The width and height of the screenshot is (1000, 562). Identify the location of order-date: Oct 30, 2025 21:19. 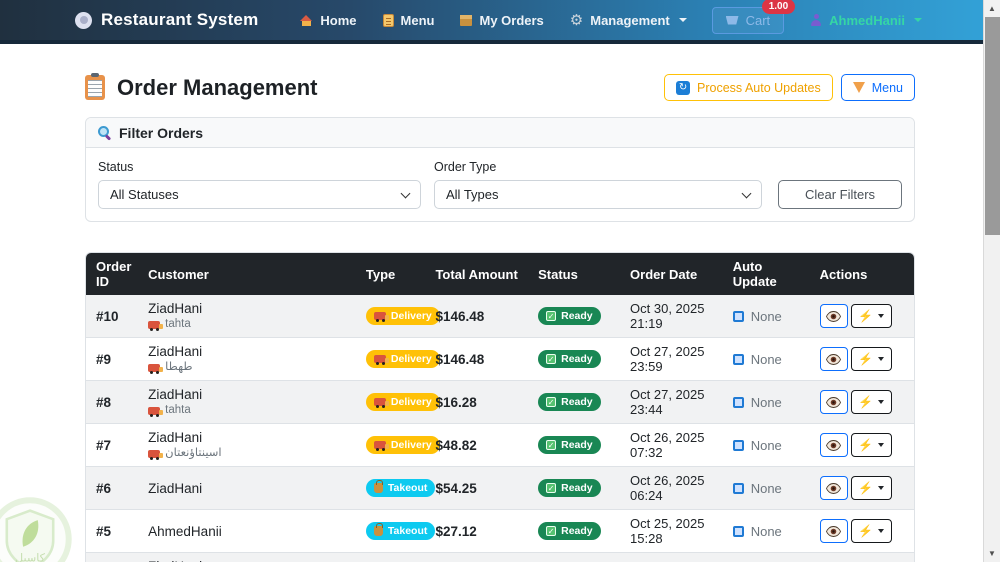
(667, 316).